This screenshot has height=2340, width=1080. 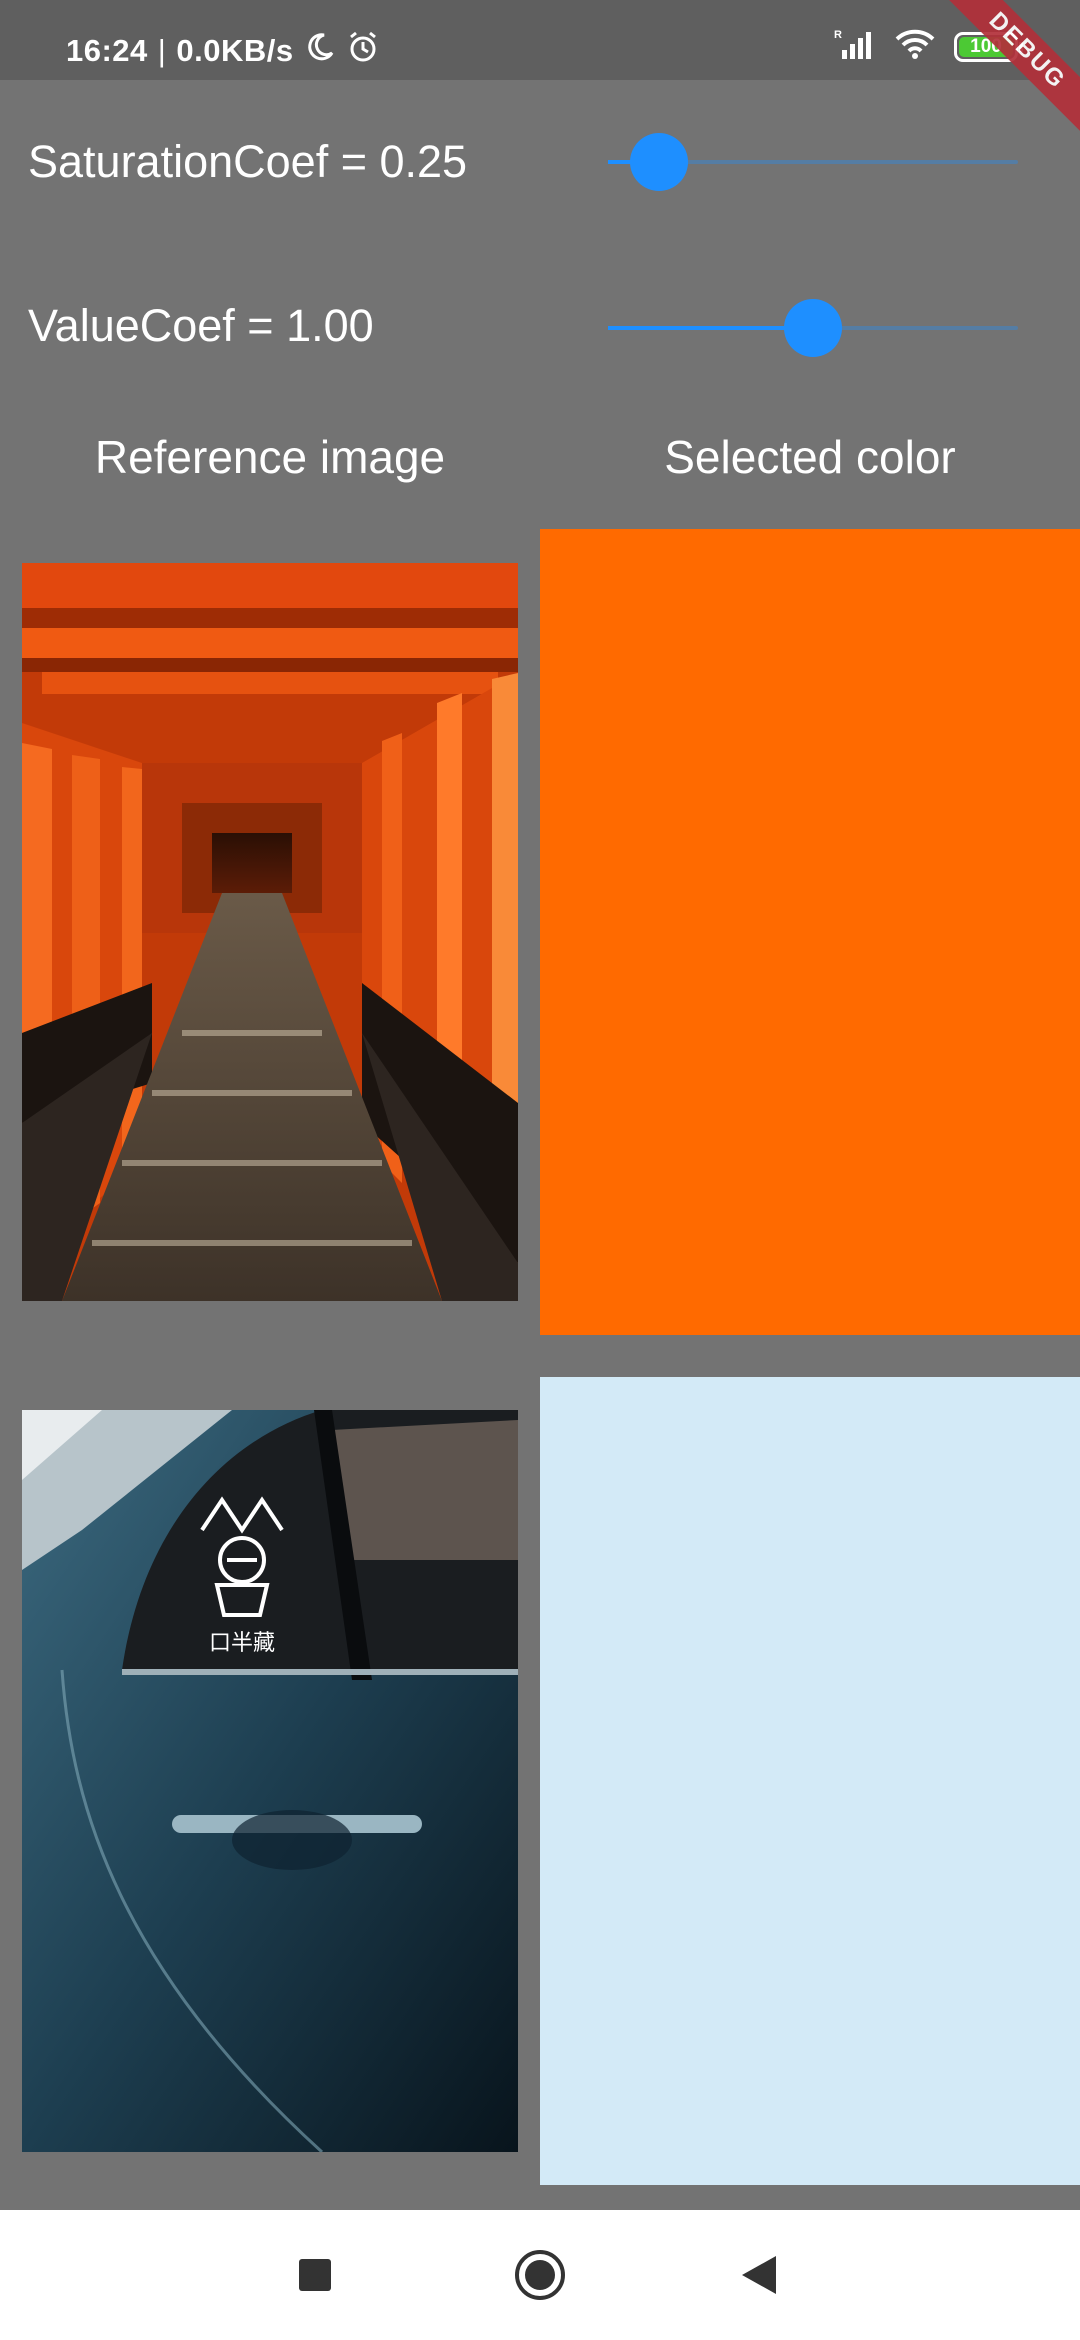 What do you see at coordinates (201, 325) in the screenshot?
I see `value-label: ValueCoef = 1.00` at bounding box center [201, 325].